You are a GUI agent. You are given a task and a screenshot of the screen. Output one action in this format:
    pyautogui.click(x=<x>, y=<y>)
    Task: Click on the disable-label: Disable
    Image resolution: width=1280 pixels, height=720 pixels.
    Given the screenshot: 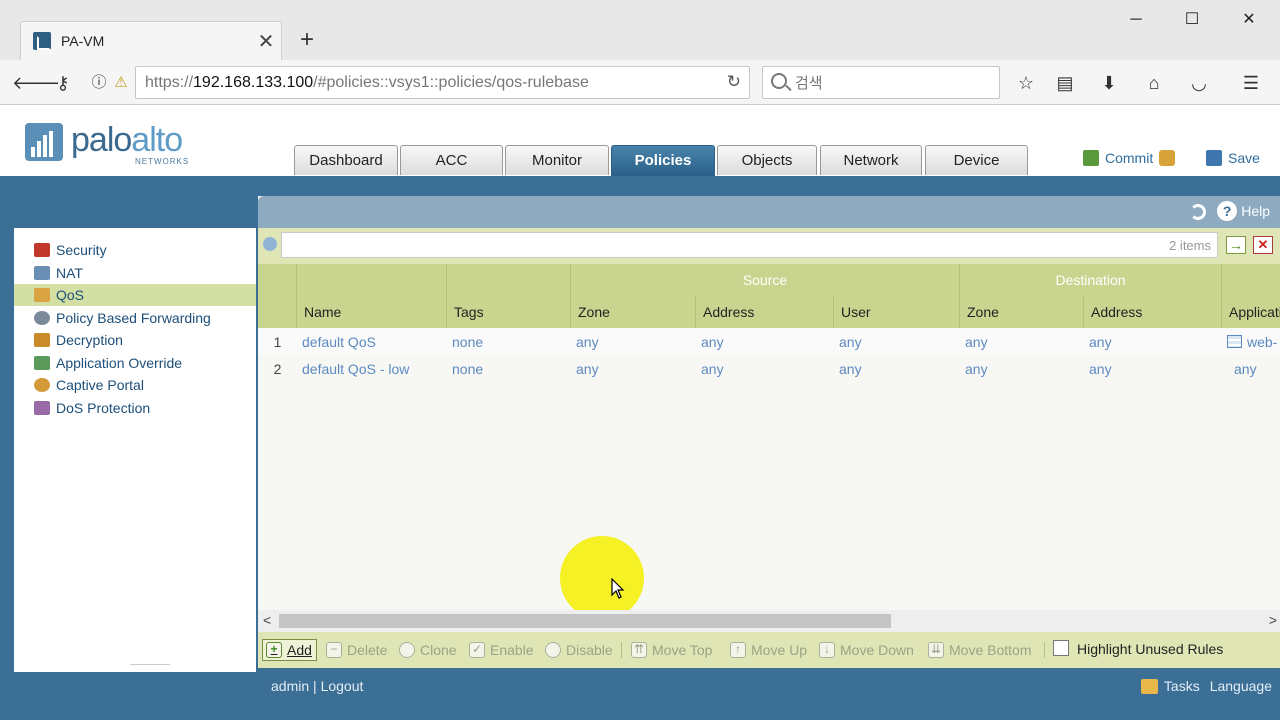 What is the action you would take?
    pyautogui.click(x=589, y=650)
    